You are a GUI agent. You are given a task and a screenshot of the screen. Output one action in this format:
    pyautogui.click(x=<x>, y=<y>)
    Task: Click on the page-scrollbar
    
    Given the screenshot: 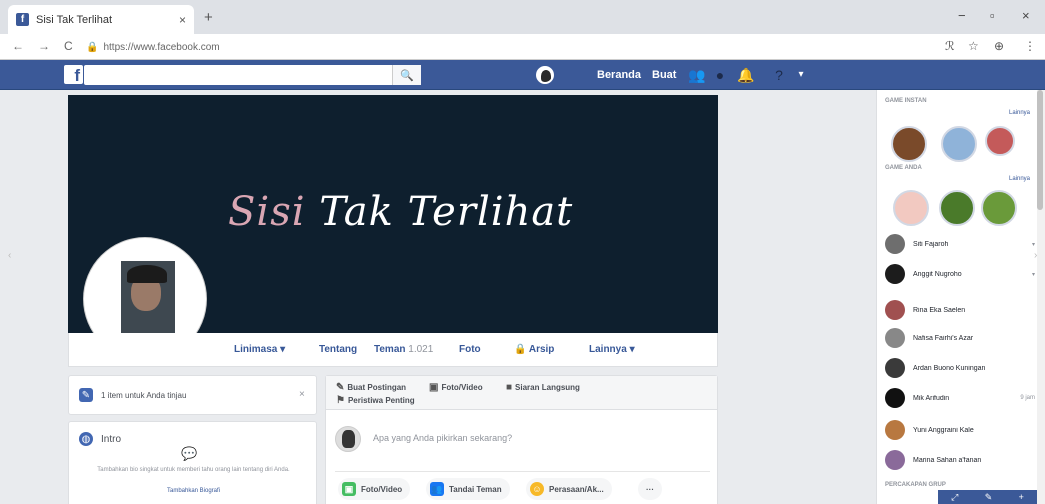 What is the action you would take?
    pyautogui.click(x=1041, y=297)
    